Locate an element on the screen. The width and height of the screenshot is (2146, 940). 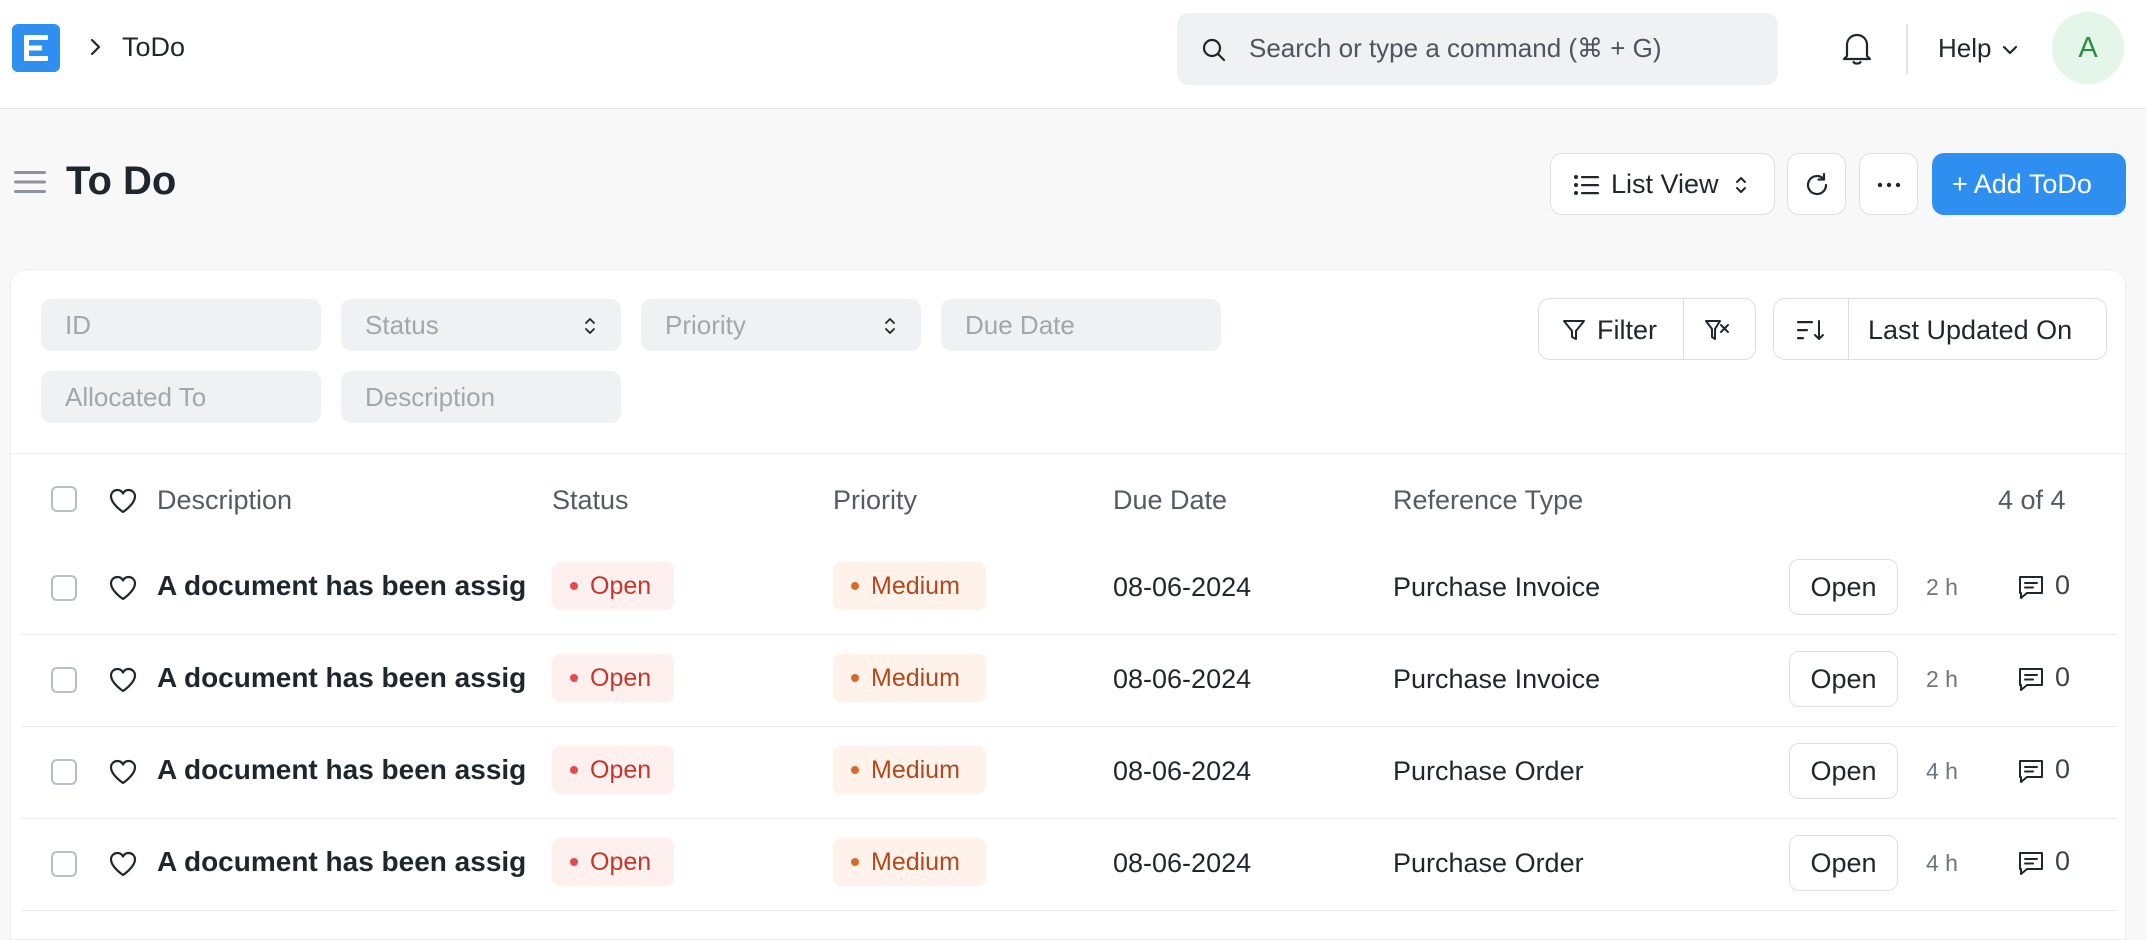
due-date-filter-input: Due Date is located at coordinates (1081, 325).